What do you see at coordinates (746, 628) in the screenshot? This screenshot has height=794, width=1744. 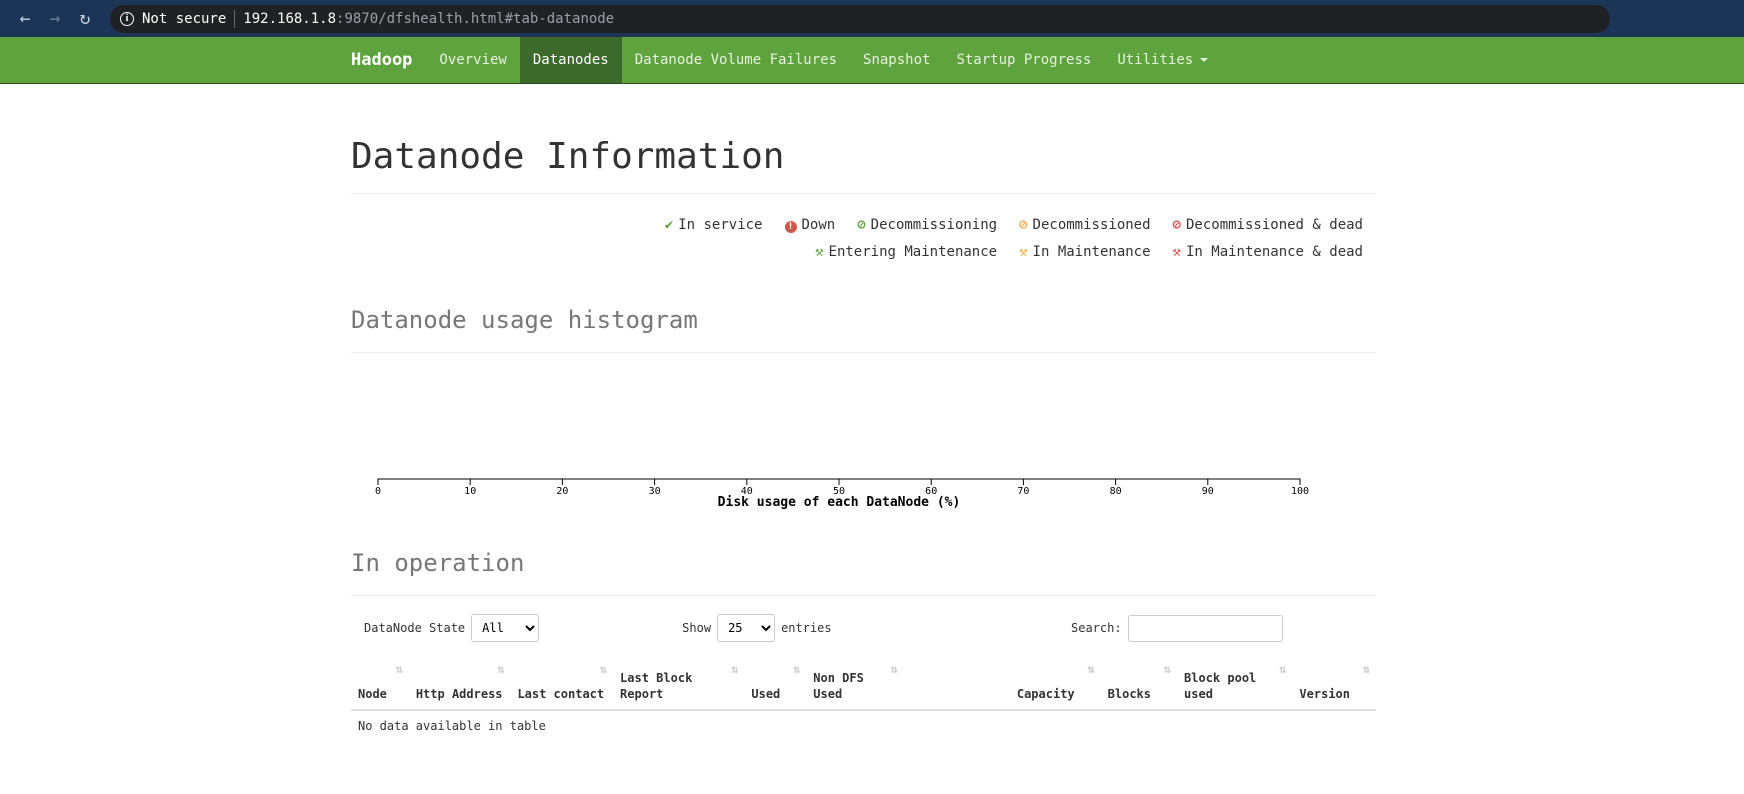 I see `page-length-select: 25` at bounding box center [746, 628].